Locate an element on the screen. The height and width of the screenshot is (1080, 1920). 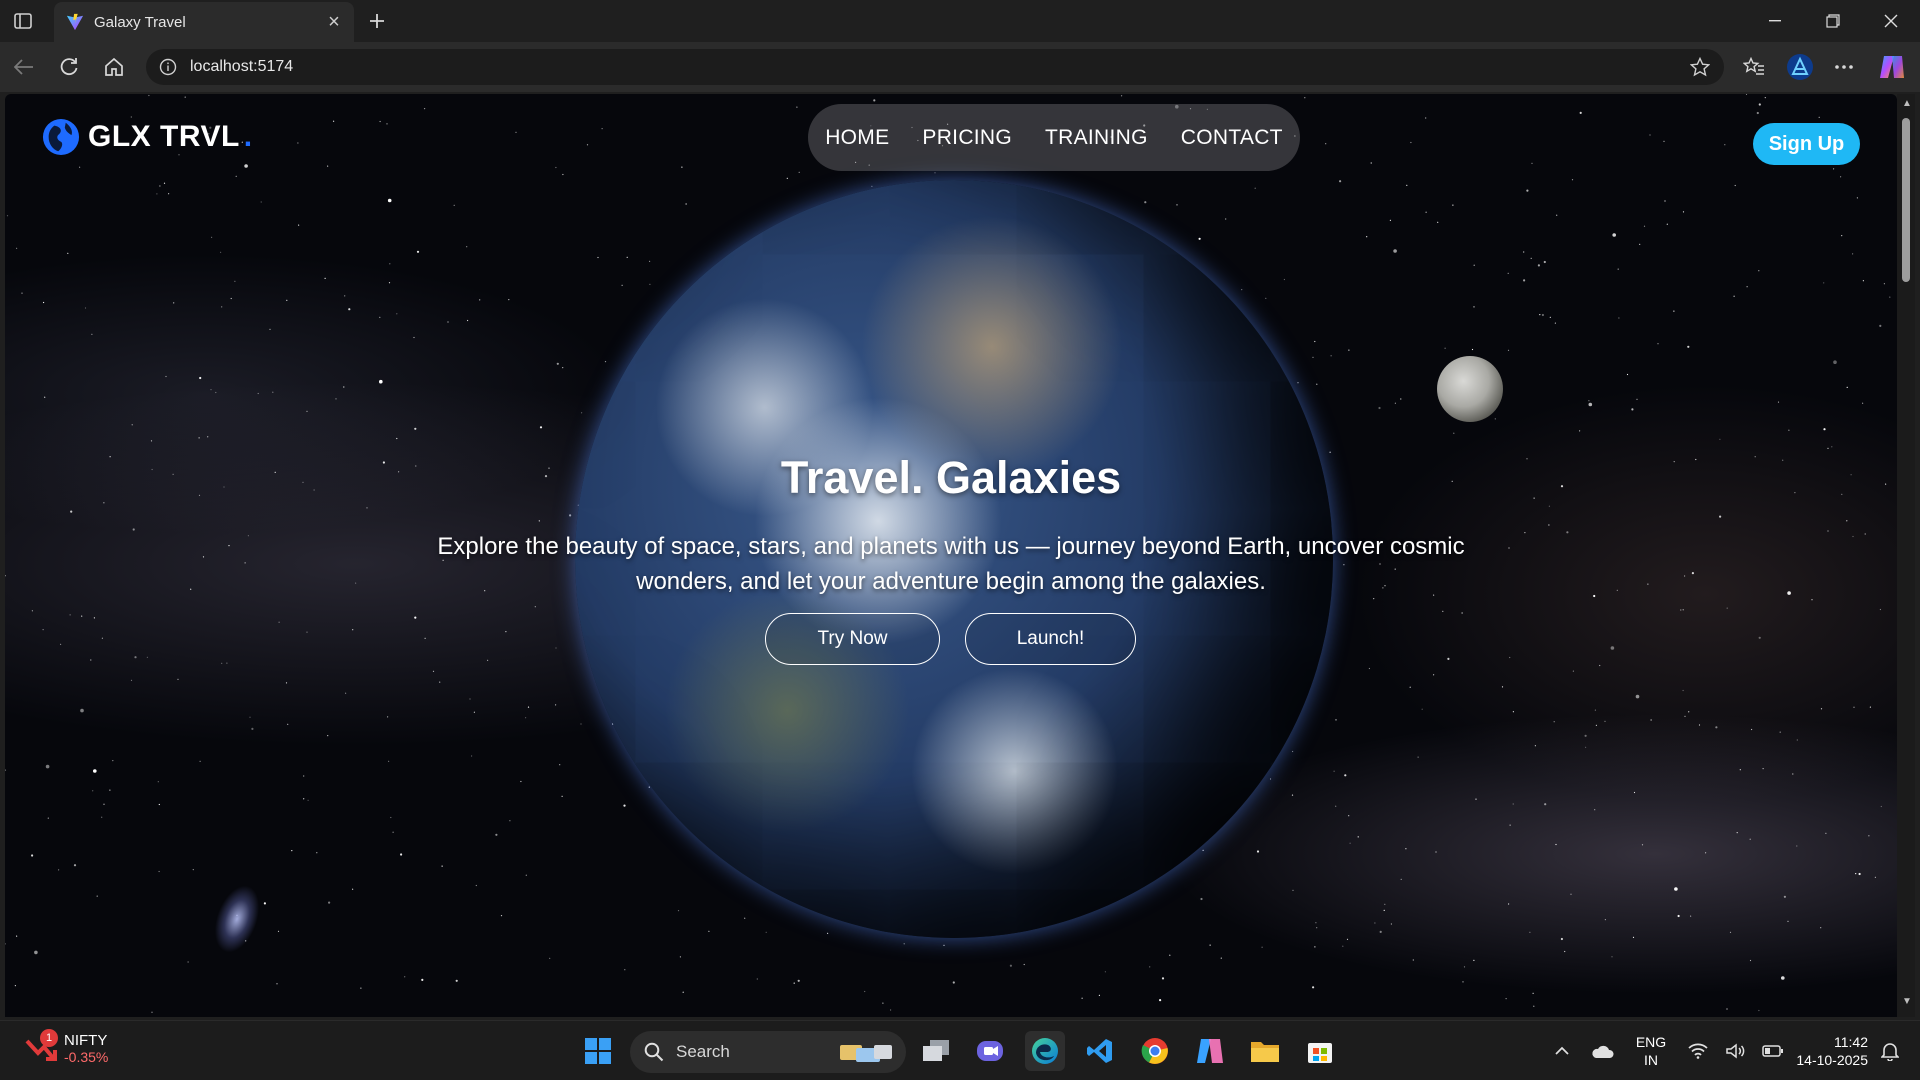
search-label: Search is located at coordinates (703, 1051).